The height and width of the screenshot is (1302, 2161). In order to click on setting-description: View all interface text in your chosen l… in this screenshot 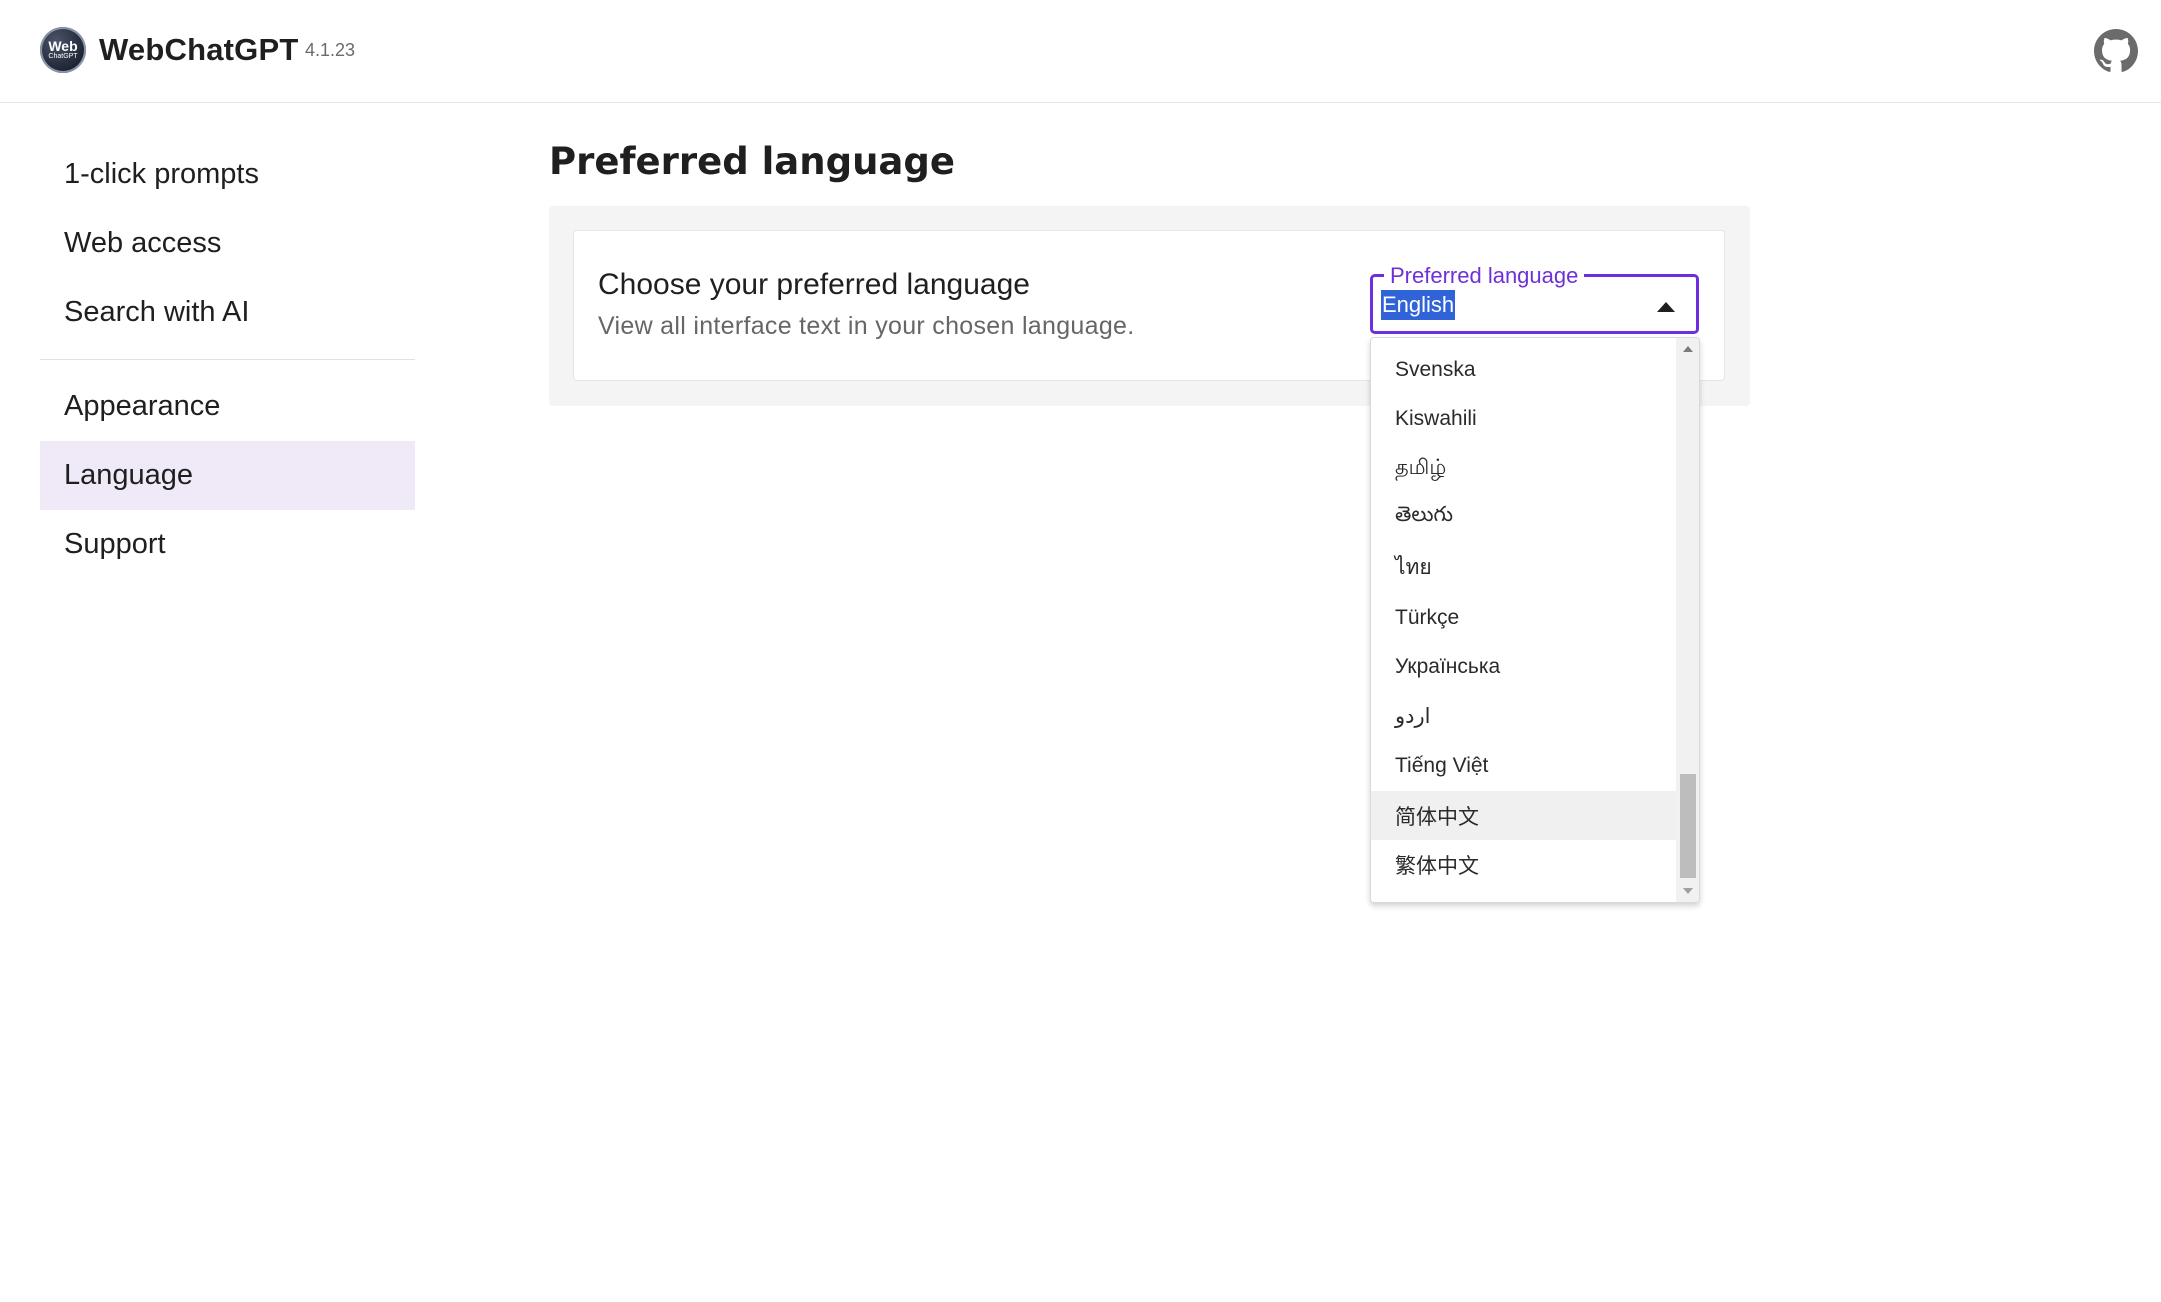, I will do `click(866, 326)`.